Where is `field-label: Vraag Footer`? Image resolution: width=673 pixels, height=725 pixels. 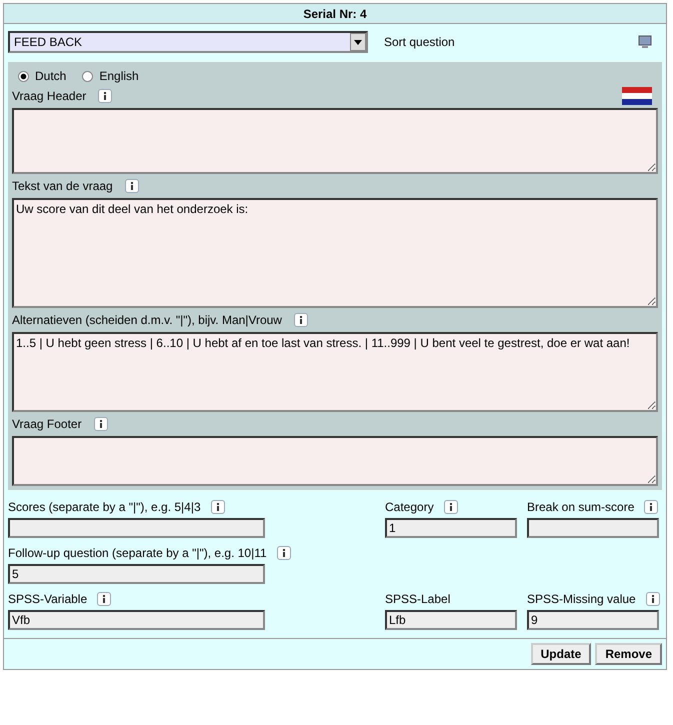
field-label: Vraag Footer is located at coordinates (47, 424).